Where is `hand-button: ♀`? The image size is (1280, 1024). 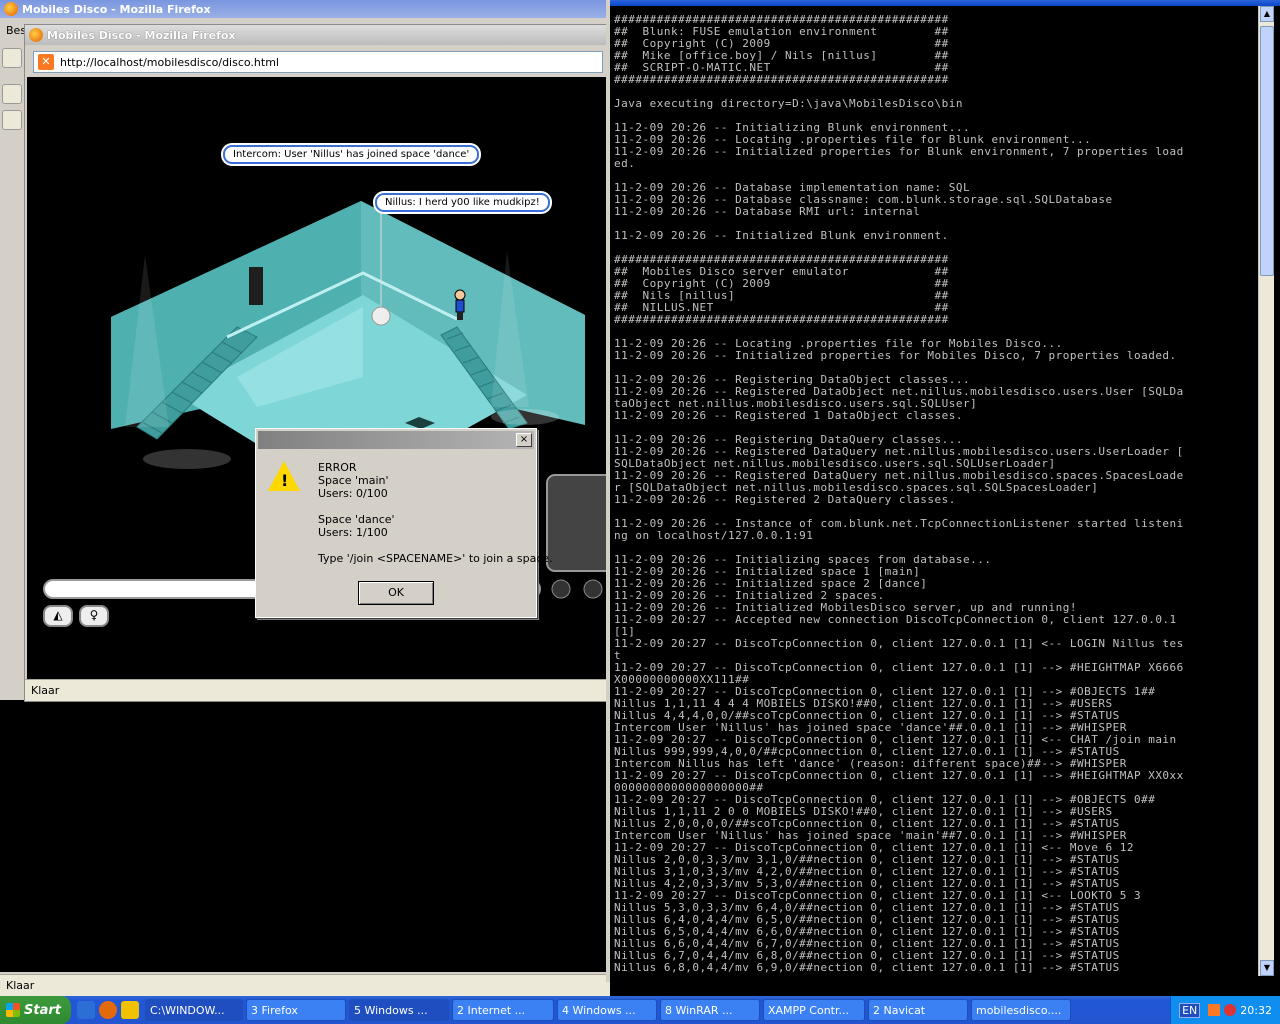 hand-button: ♀ is located at coordinates (94, 616).